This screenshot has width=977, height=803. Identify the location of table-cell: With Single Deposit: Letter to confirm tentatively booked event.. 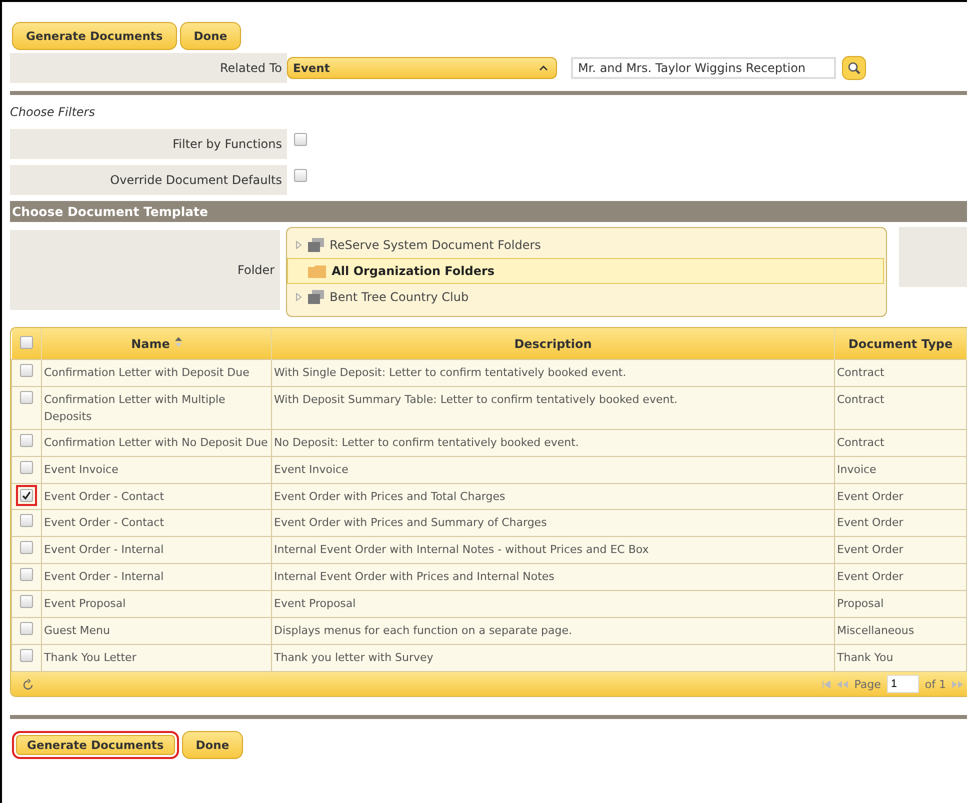
(553, 373).